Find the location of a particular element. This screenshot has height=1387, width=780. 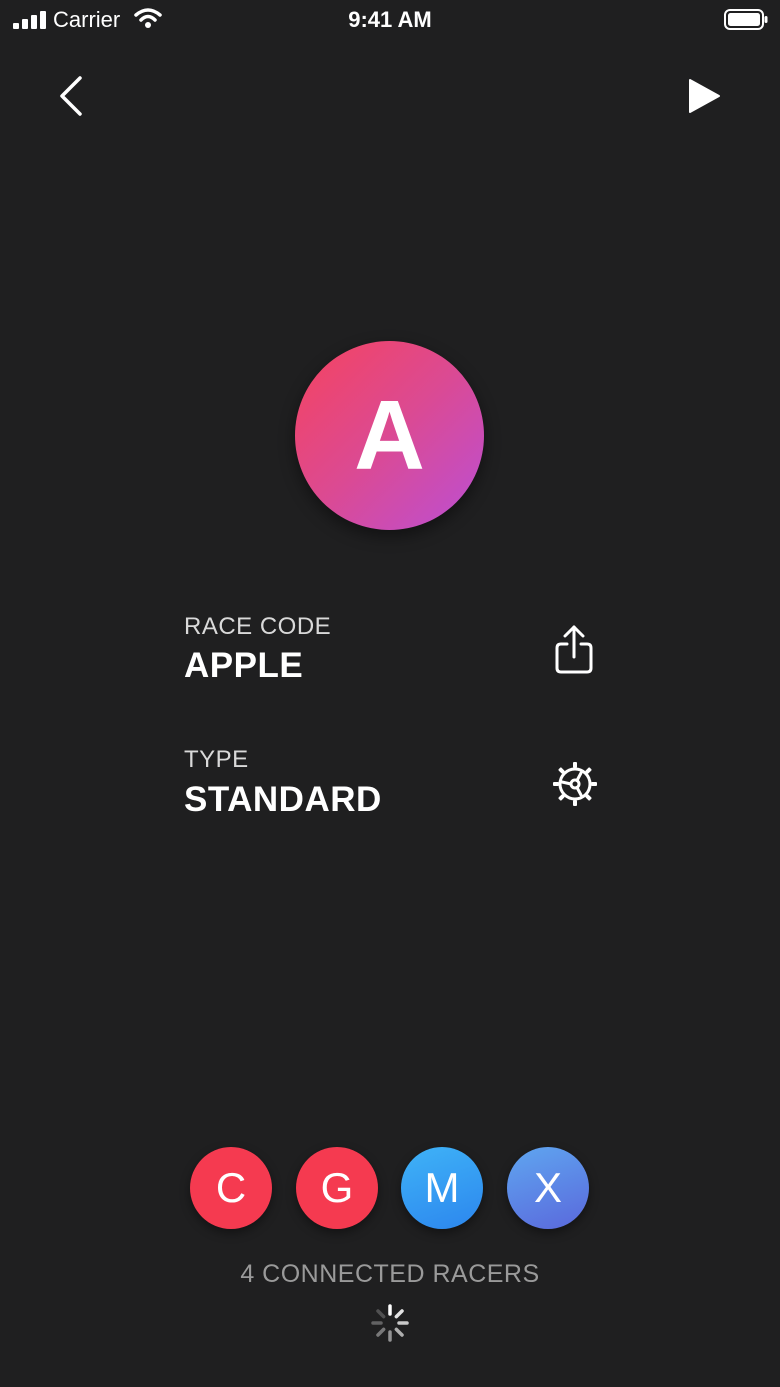

chevron-left-icon is located at coordinates (72, 96).